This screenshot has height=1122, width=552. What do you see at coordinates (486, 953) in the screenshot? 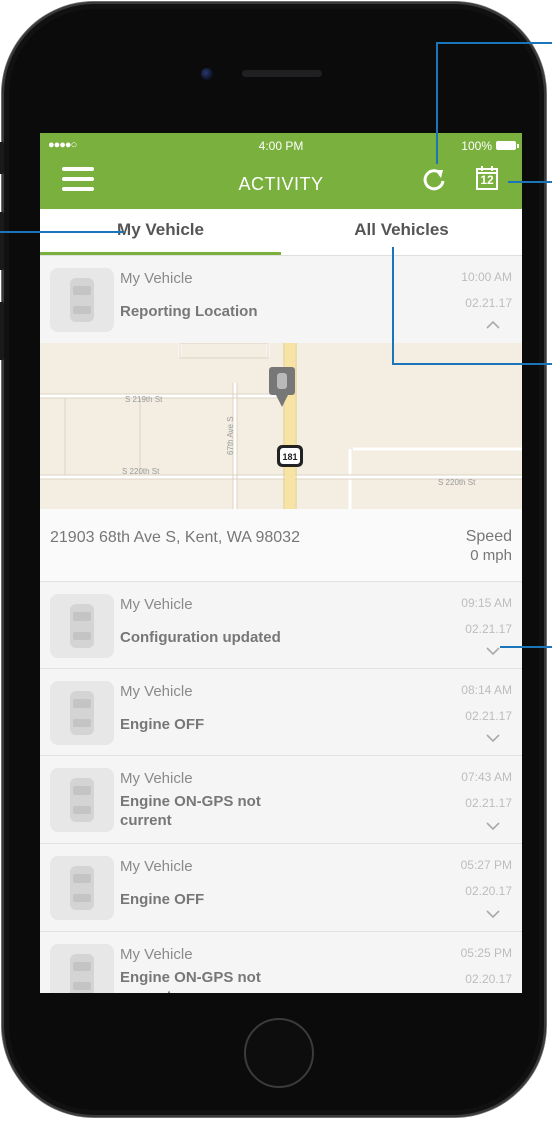
I see `event-time: 05:25 PM` at bounding box center [486, 953].